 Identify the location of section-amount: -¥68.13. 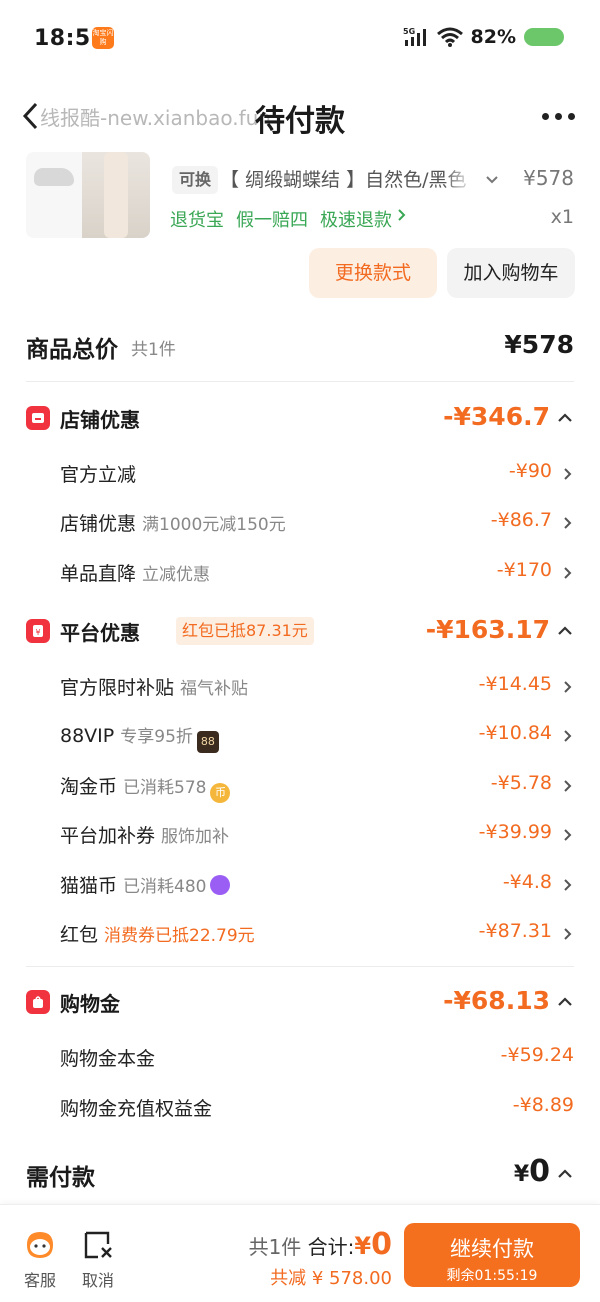
(496, 1000).